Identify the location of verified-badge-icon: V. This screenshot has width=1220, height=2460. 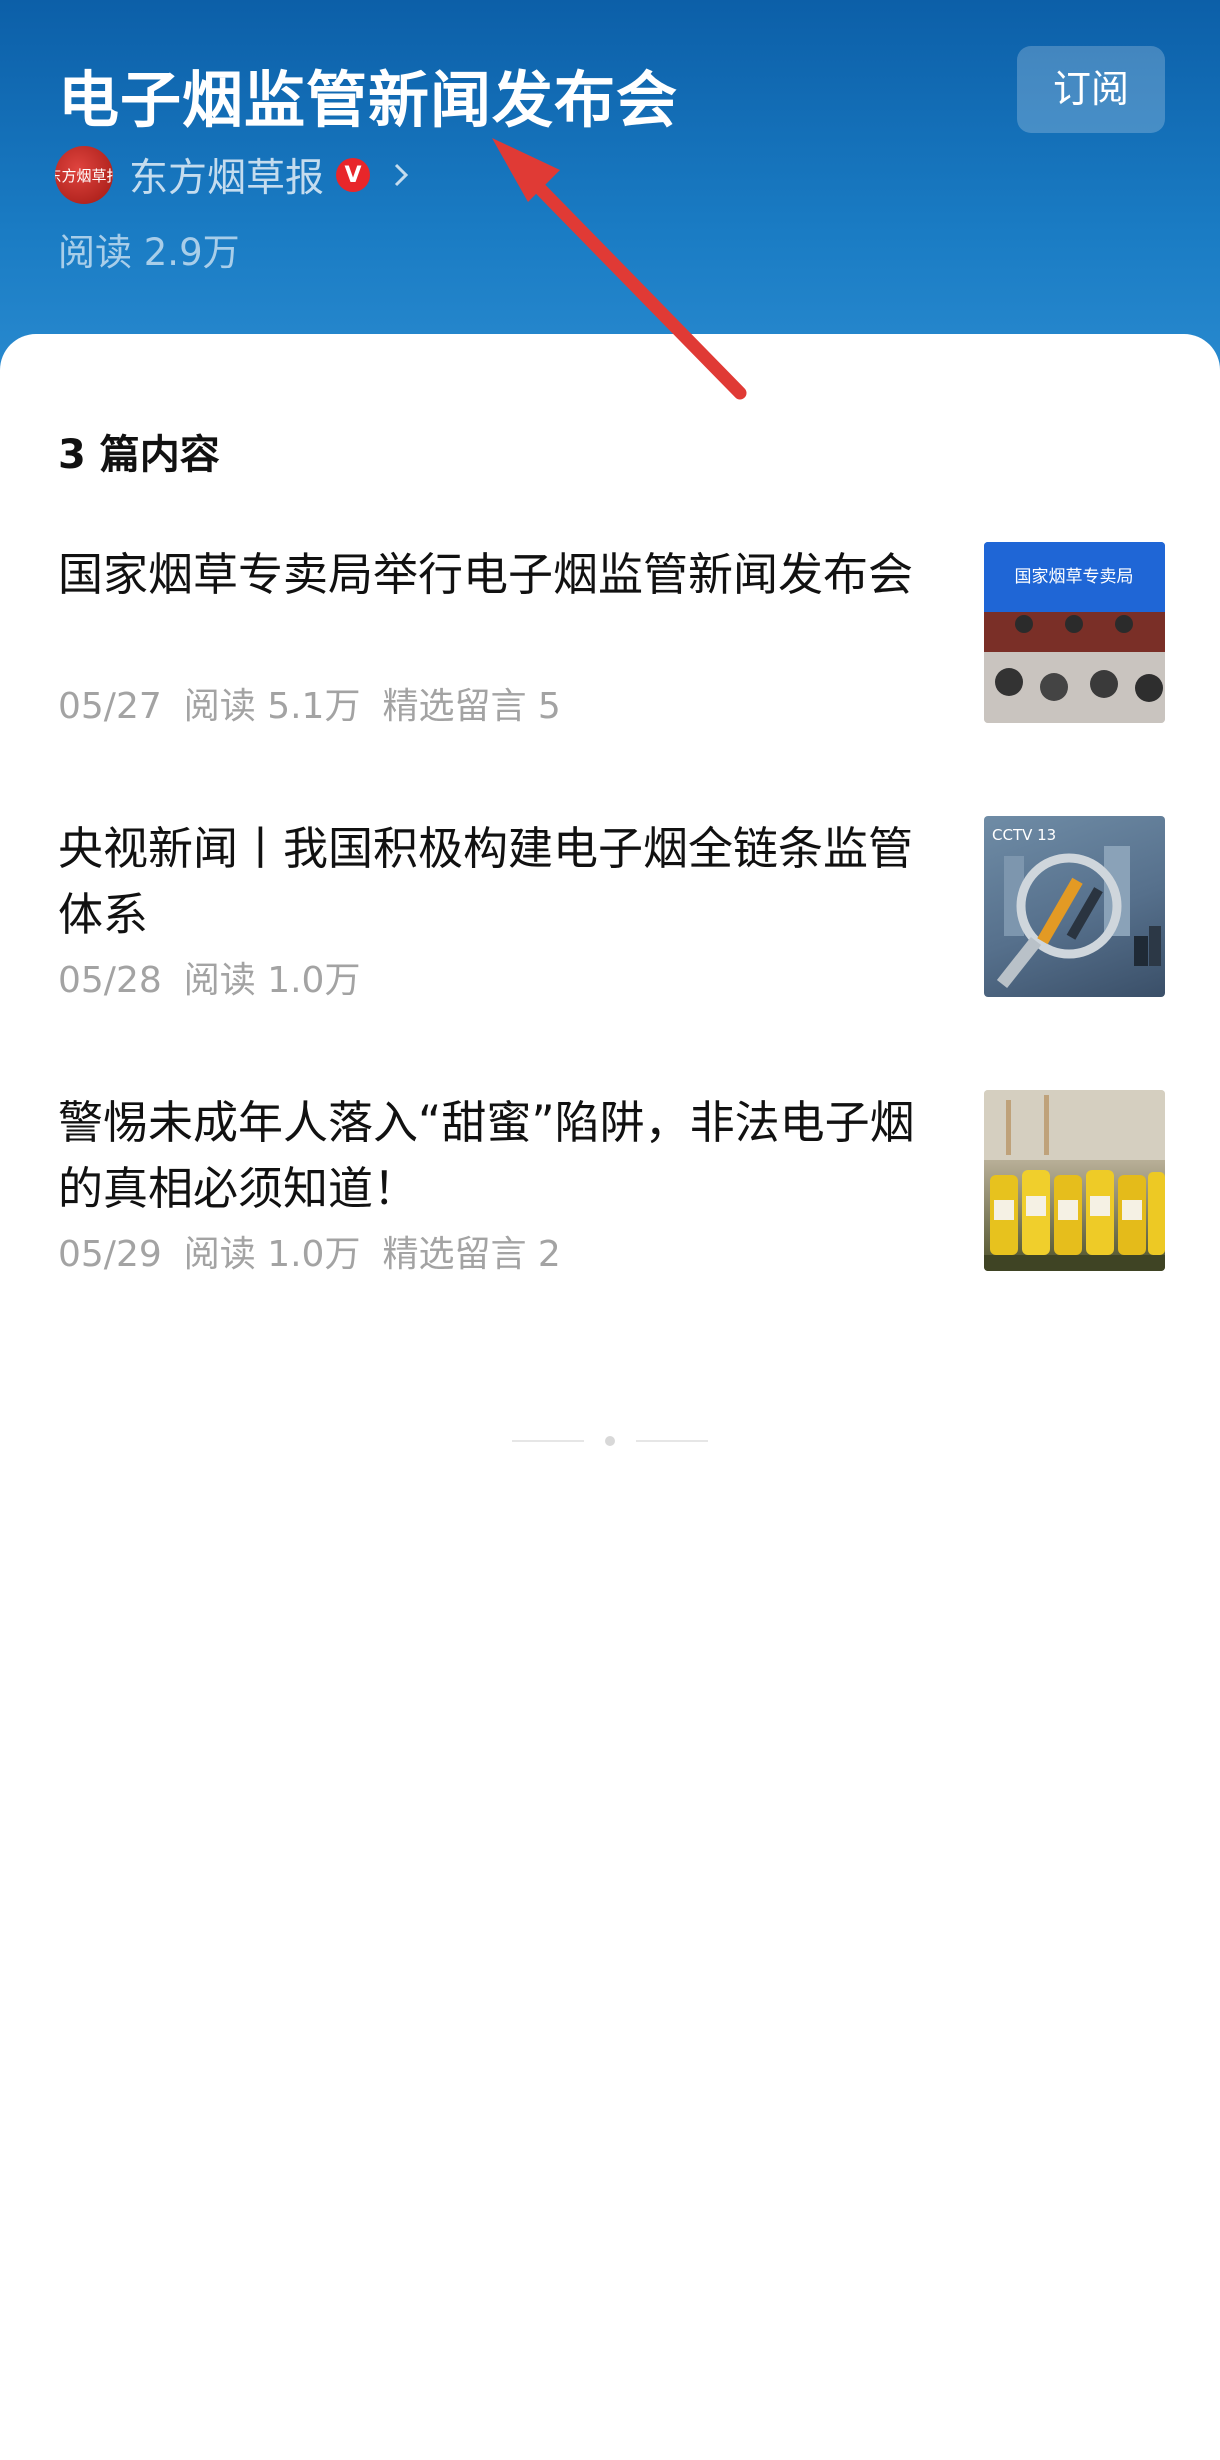
(353, 175).